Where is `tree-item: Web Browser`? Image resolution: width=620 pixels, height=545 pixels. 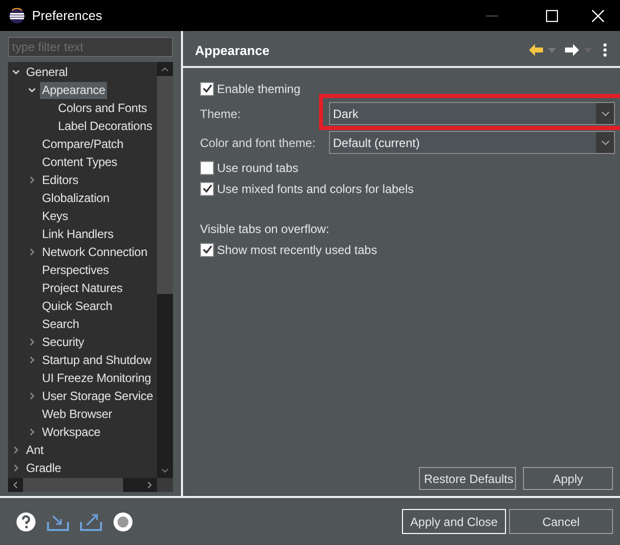 tree-item: Web Browser is located at coordinates (77, 414).